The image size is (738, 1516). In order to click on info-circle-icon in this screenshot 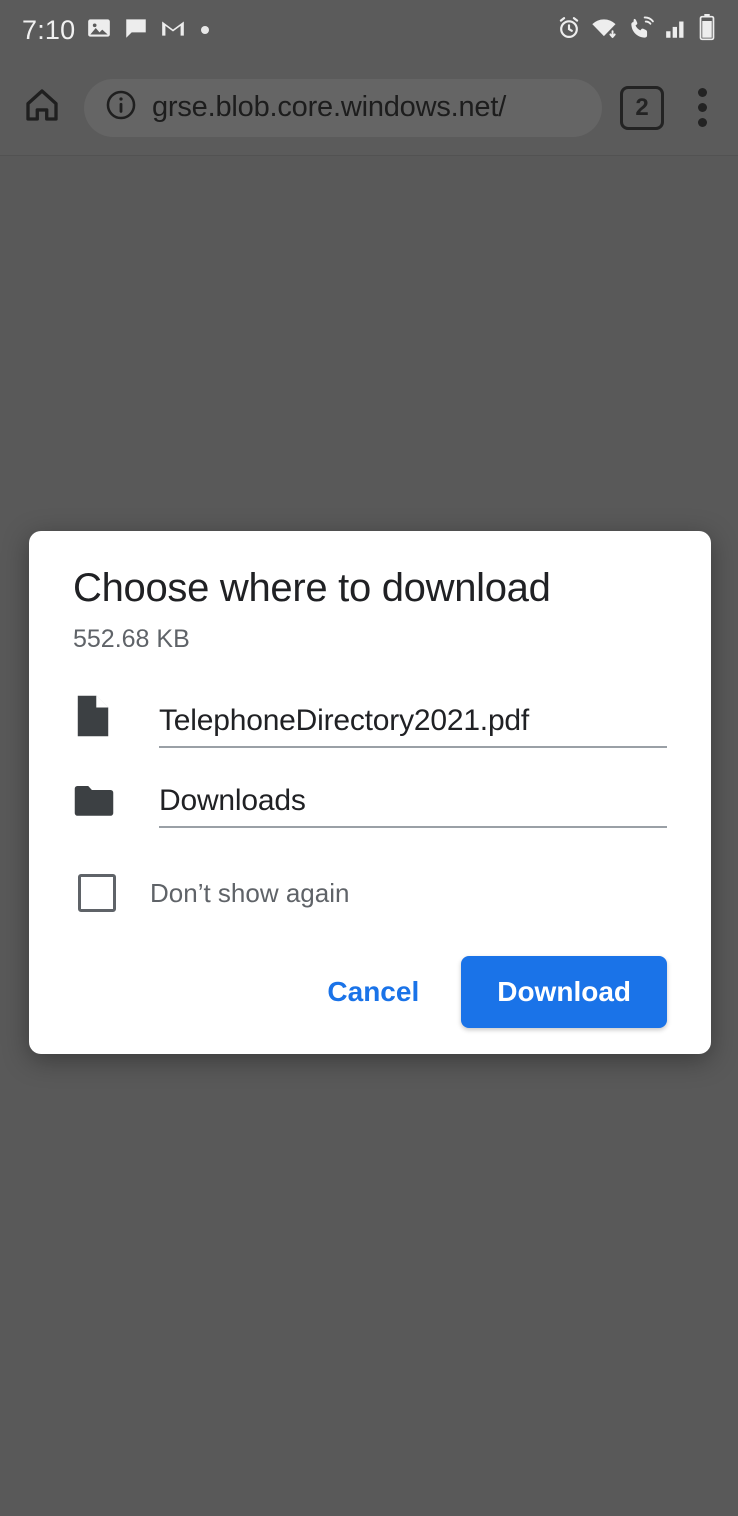, I will do `click(121, 107)`.